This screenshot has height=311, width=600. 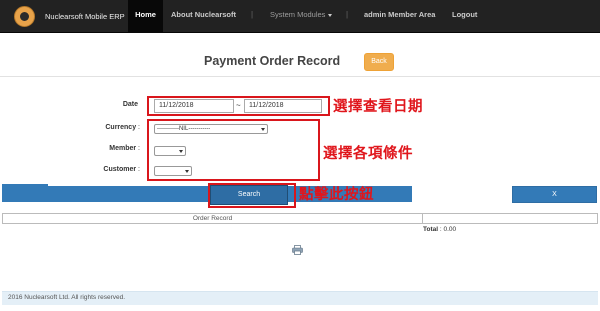 What do you see at coordinates (203, 16) in the screenshot?
I see `nav-about: About Nuclearsoft` at bounding box center [203, 16].